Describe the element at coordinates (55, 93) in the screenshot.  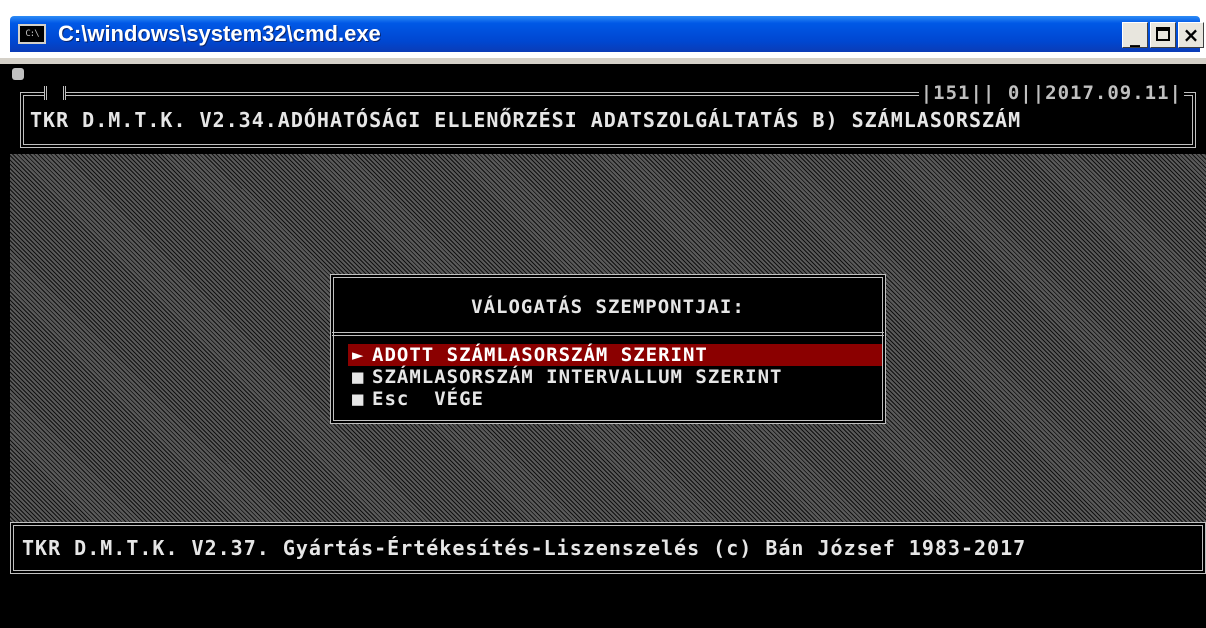
I see `frame-stub` at that location.